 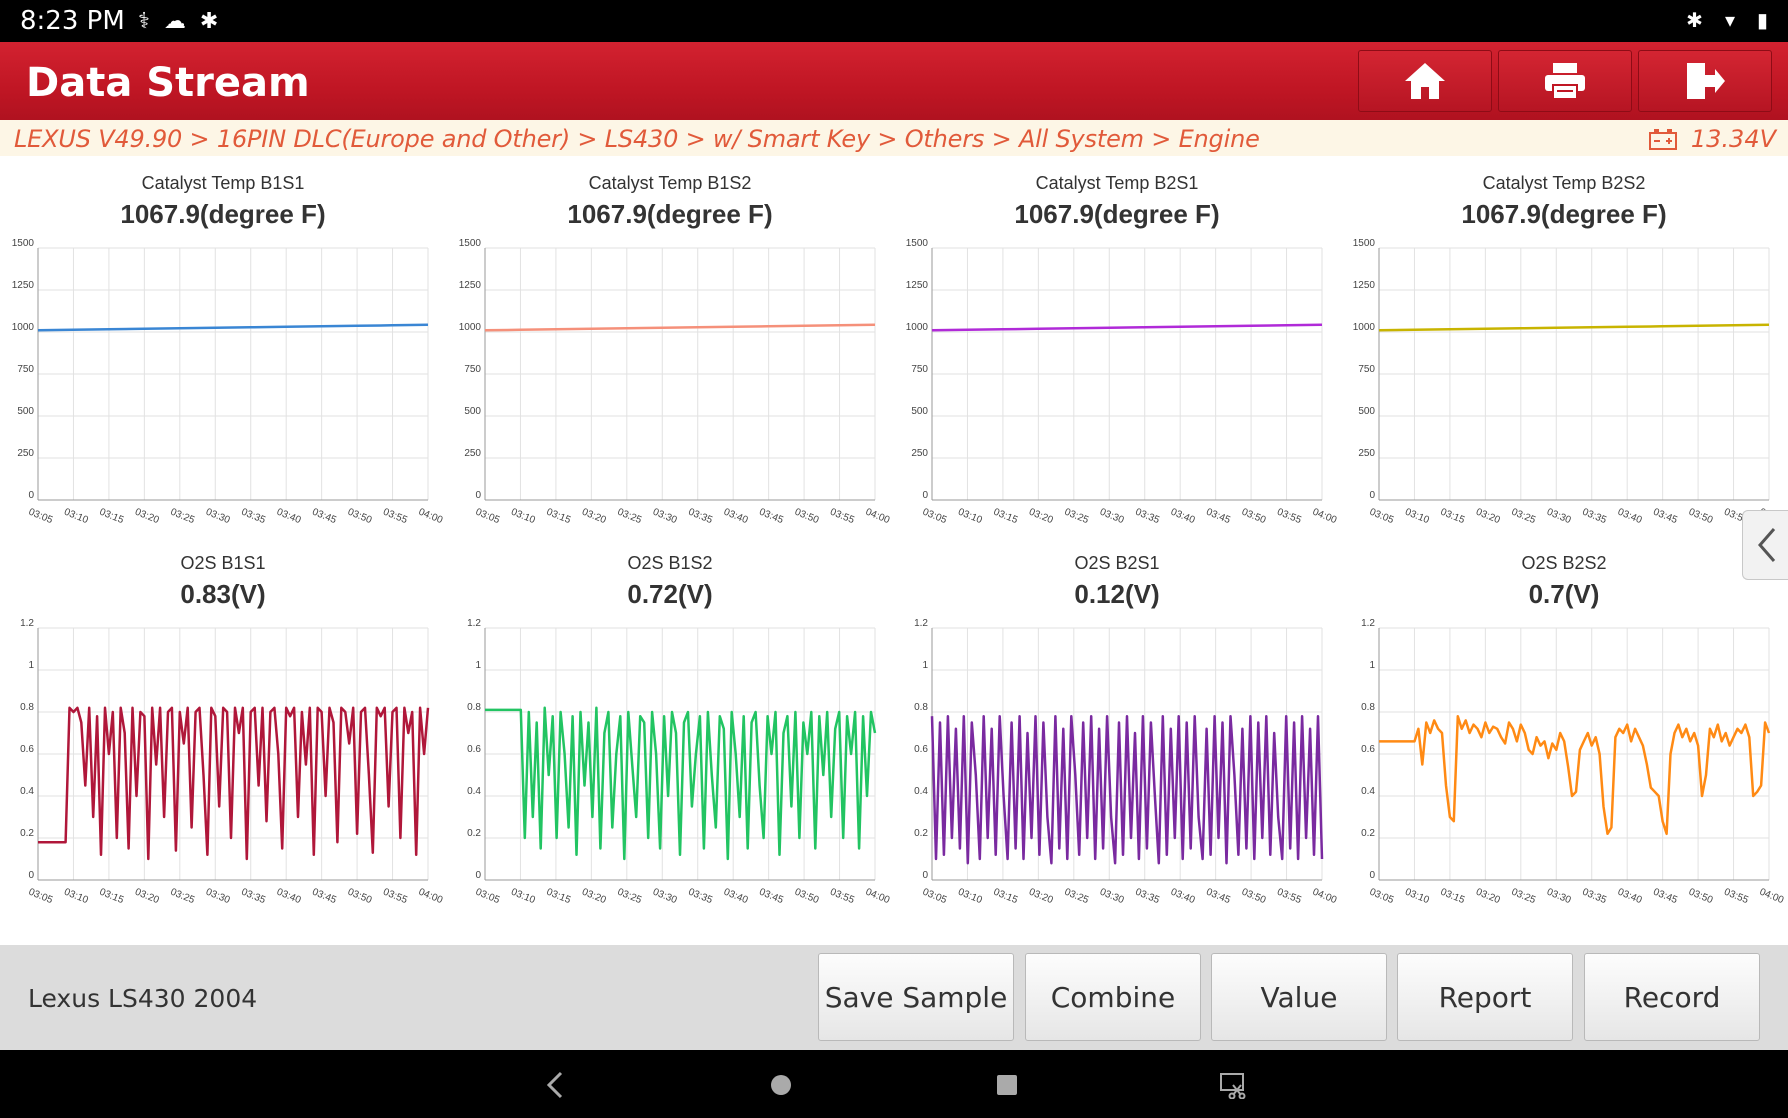 What do you see at coordinates (1565, 81) in the screenshot?
I see `print-button` at bounding box center [1565, 81].